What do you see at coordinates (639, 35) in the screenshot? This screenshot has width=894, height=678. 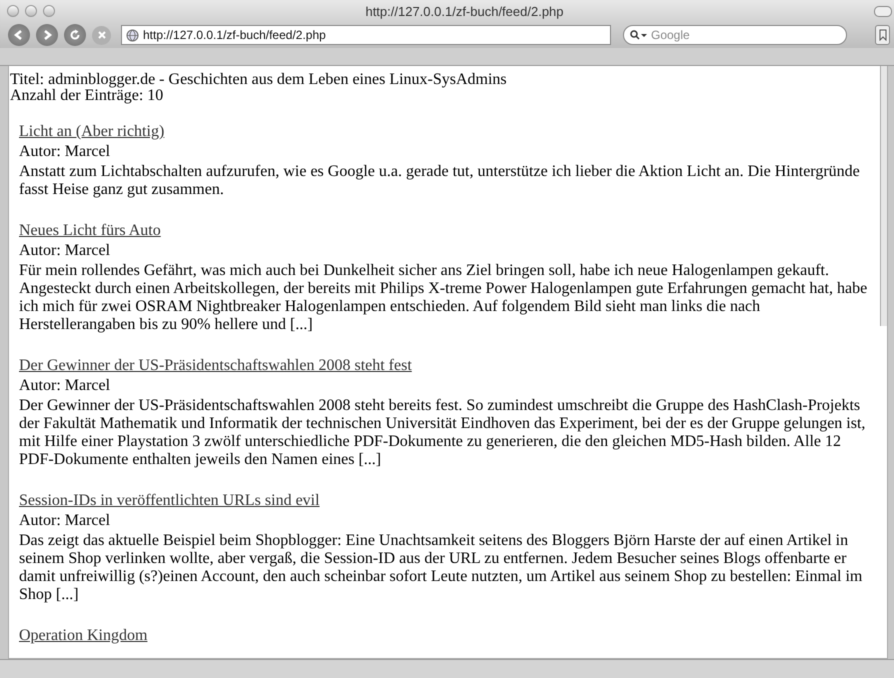 I see `search-icon` at bounding box center [639, 35].